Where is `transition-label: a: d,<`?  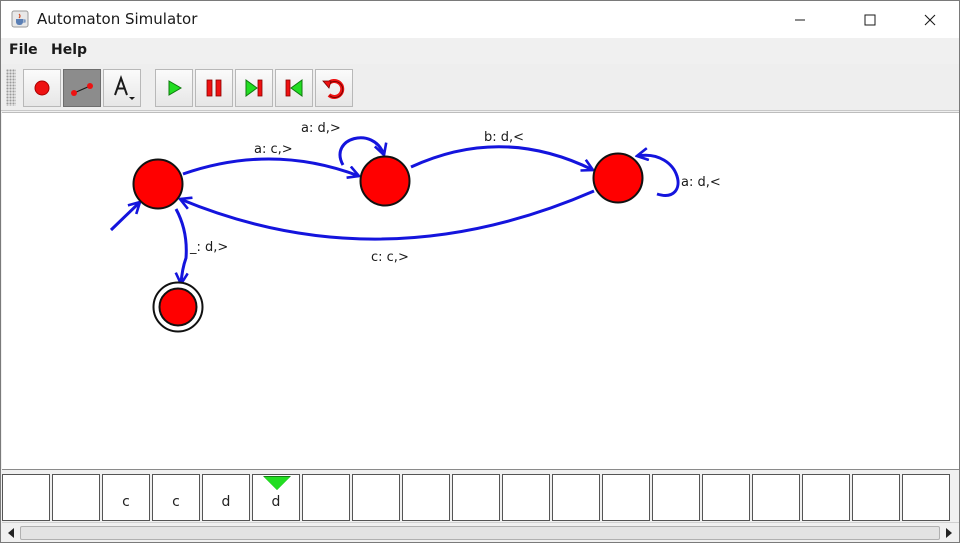 transition-label: a: d,< is located at coordinates (701, 182).